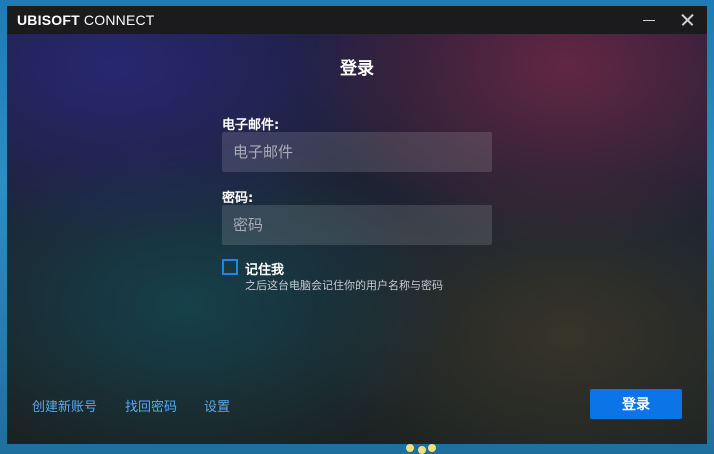 This screenshot has height=454, width=714. What do you see at coordinates (344, 285) in the screenshot?
I see `remember-me-hint: 之后这台电脑会记住你的用户名称与密码` at bounding box center [344, 285].